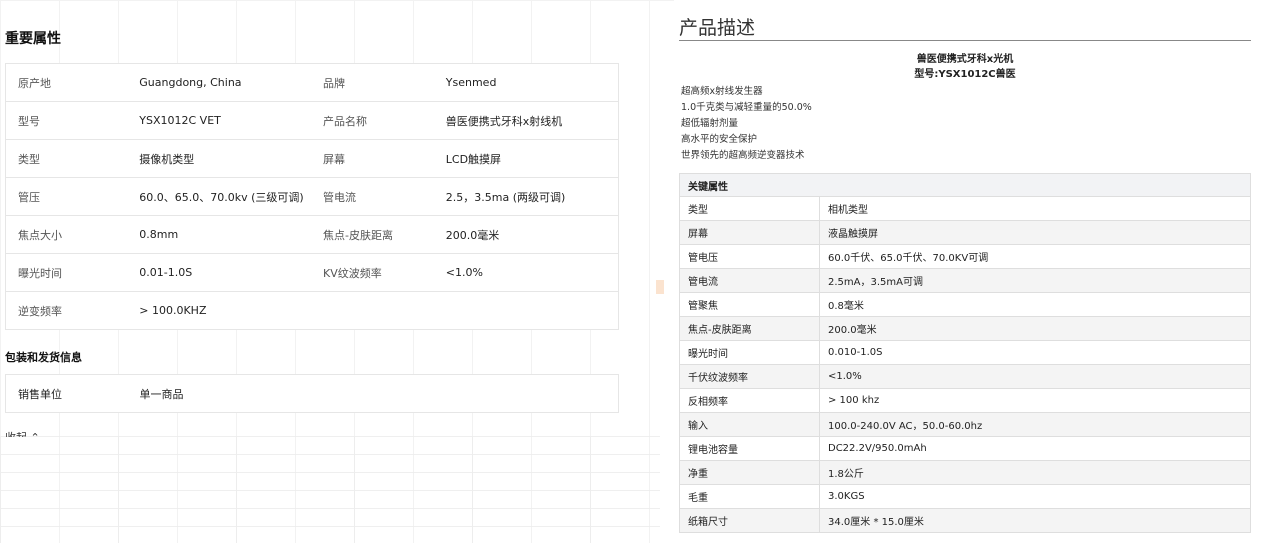 The width and height of the screenshot is (1267, 543). I want to click on attribute-key: 品牌, so click(372, 82).